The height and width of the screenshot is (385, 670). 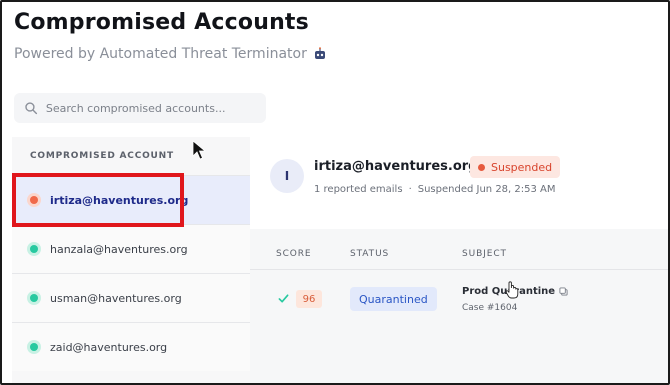 I want to click on account-list-header: COMPROMISED ACCOUNT, so click(x=102, y=156).